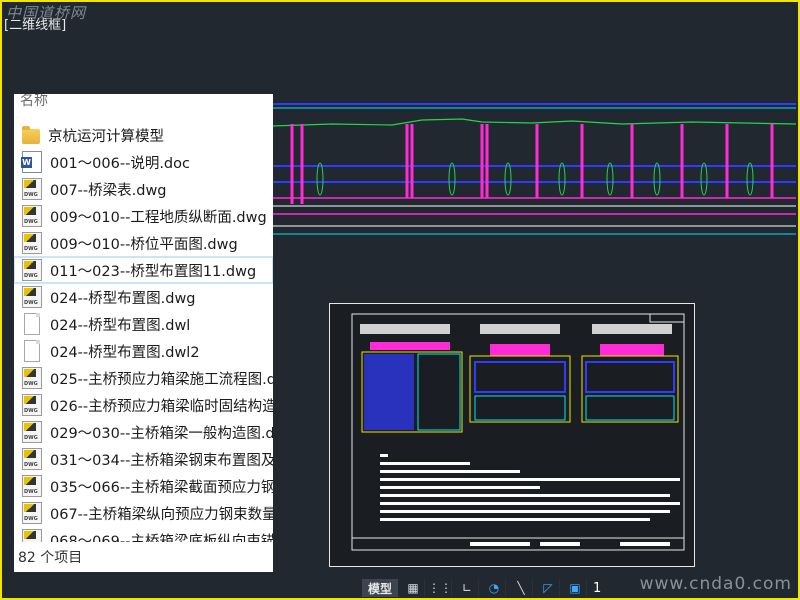  I want to click on file-item: 024--桥型布置图.dwg, so click(143, 297).